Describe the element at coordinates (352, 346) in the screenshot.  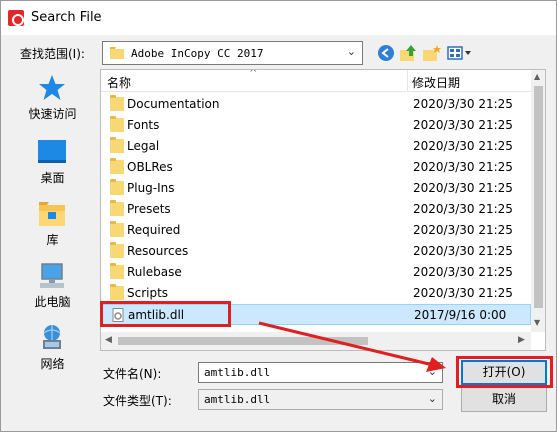
I see `annotation-arrow-icon` at that location.